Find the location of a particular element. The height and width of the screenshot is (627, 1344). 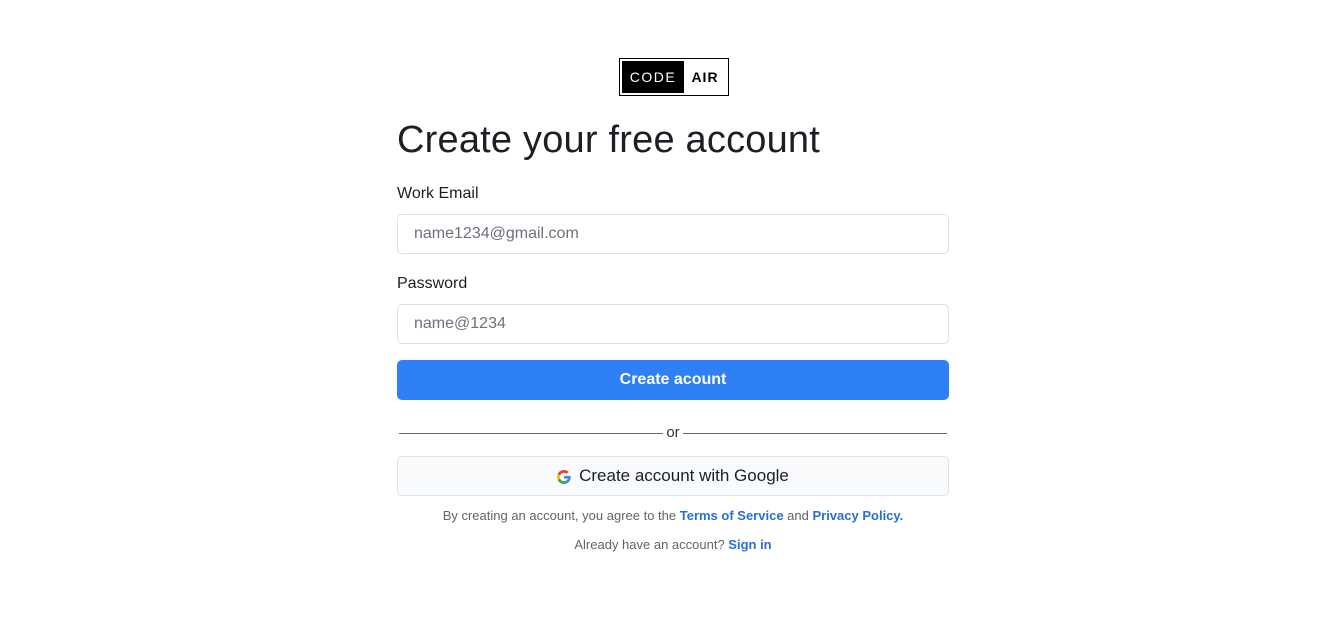

code-air-logo: CODE AIR is located at coordinates (674, 77).